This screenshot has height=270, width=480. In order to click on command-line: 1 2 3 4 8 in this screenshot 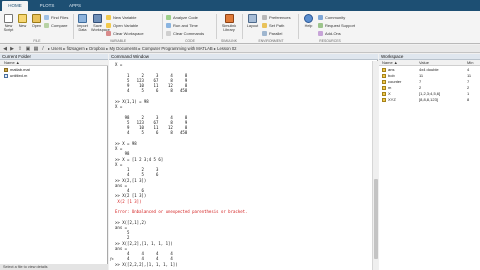, I will do `click(151, 75)`.